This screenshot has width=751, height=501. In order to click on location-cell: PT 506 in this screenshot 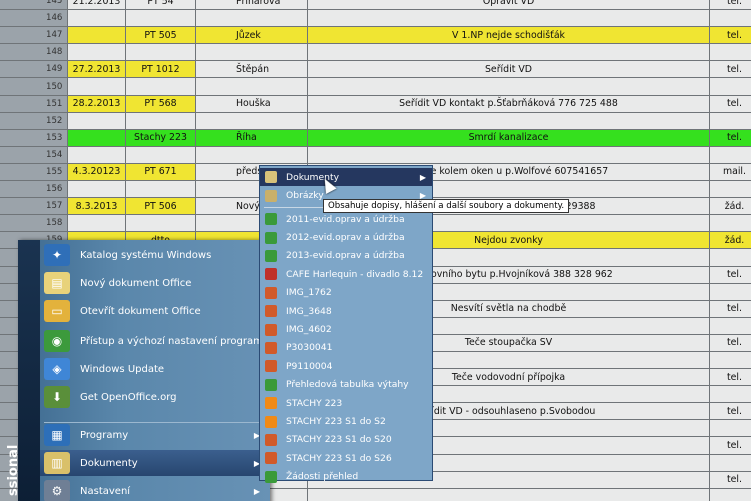, I will do `click(161, 206)`.